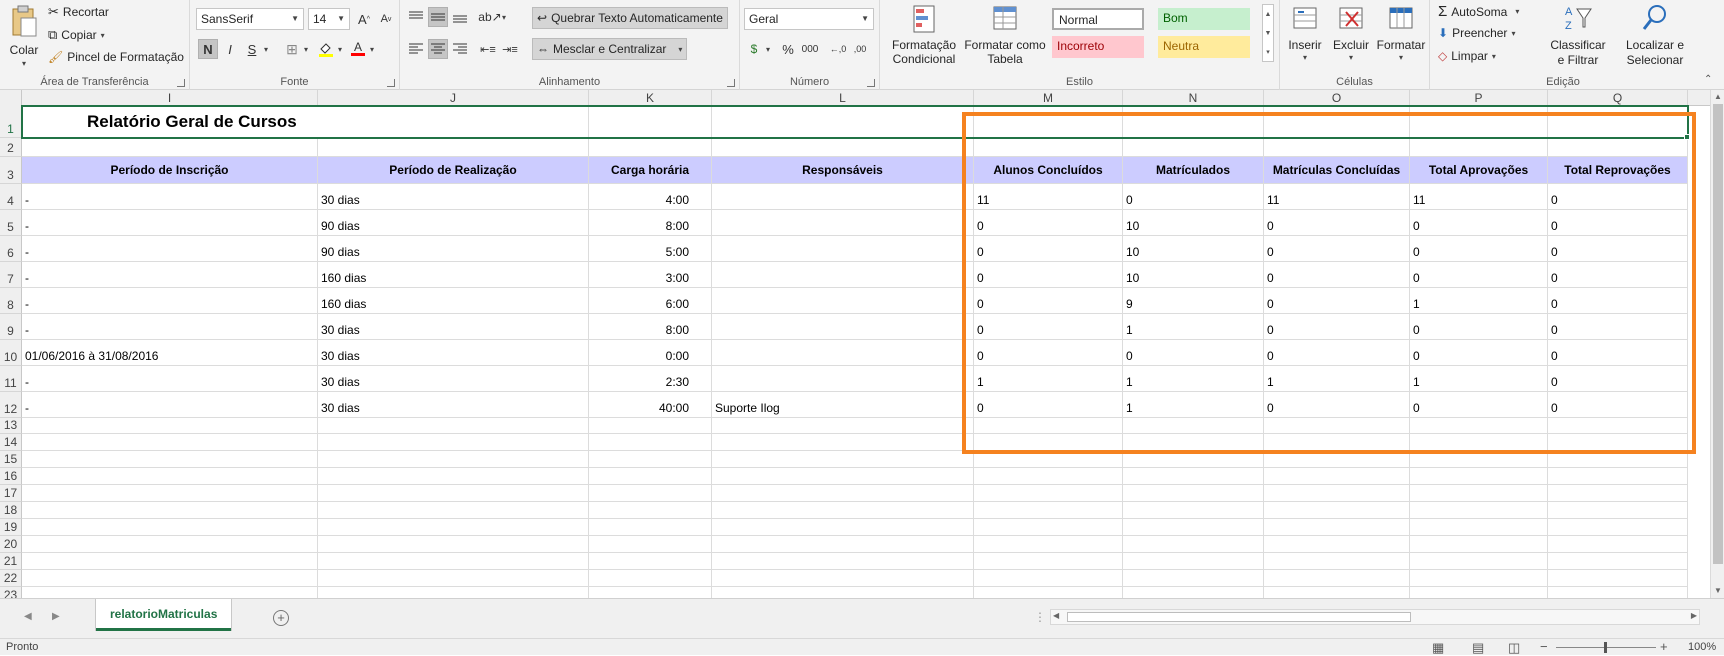 The height and width of the screenshot is (656, 1724). I want to click on find-select-button: Localizar e Selecionar, so click(1655, 35).